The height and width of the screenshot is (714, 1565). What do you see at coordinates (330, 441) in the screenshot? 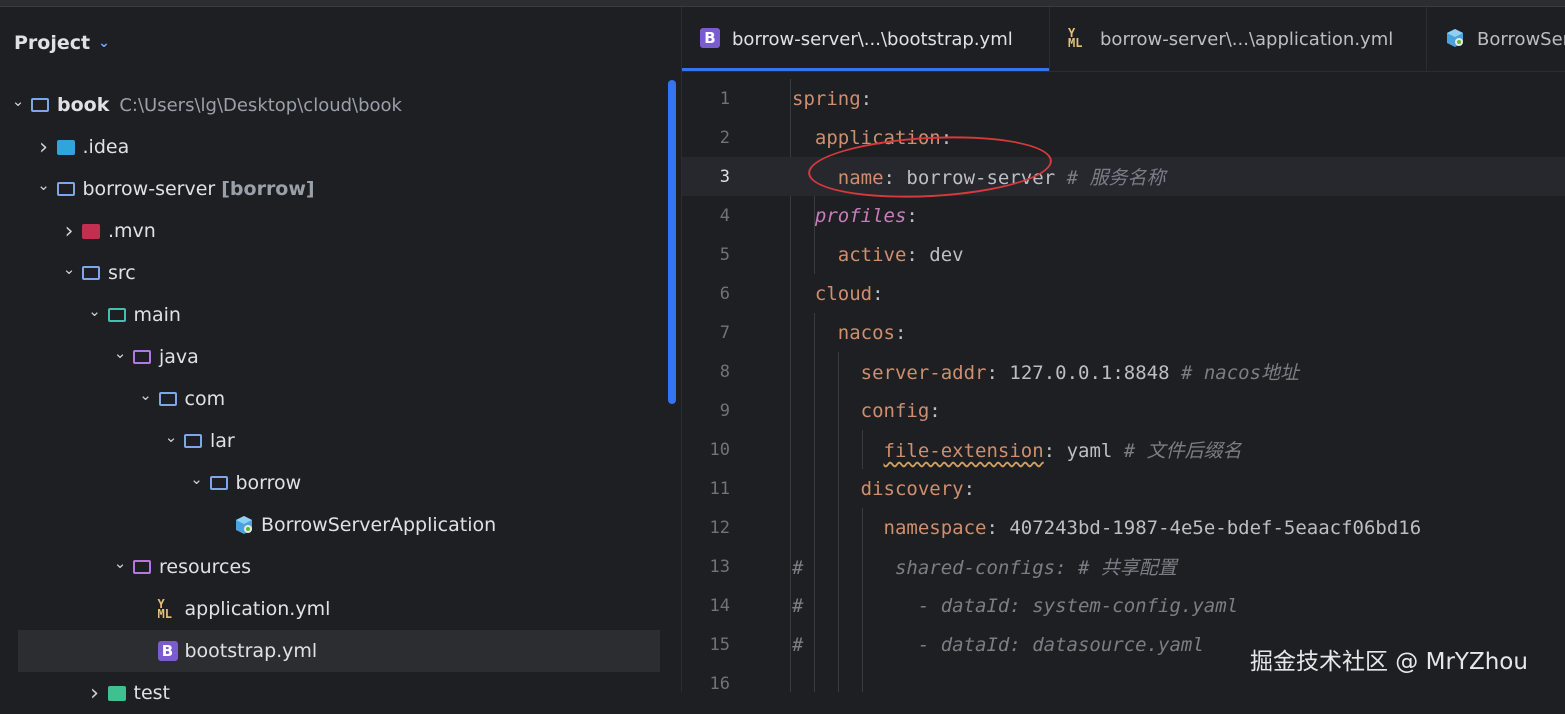
I see `tree-item-lar: ⌄ lar` at bounding box center [330, 441].